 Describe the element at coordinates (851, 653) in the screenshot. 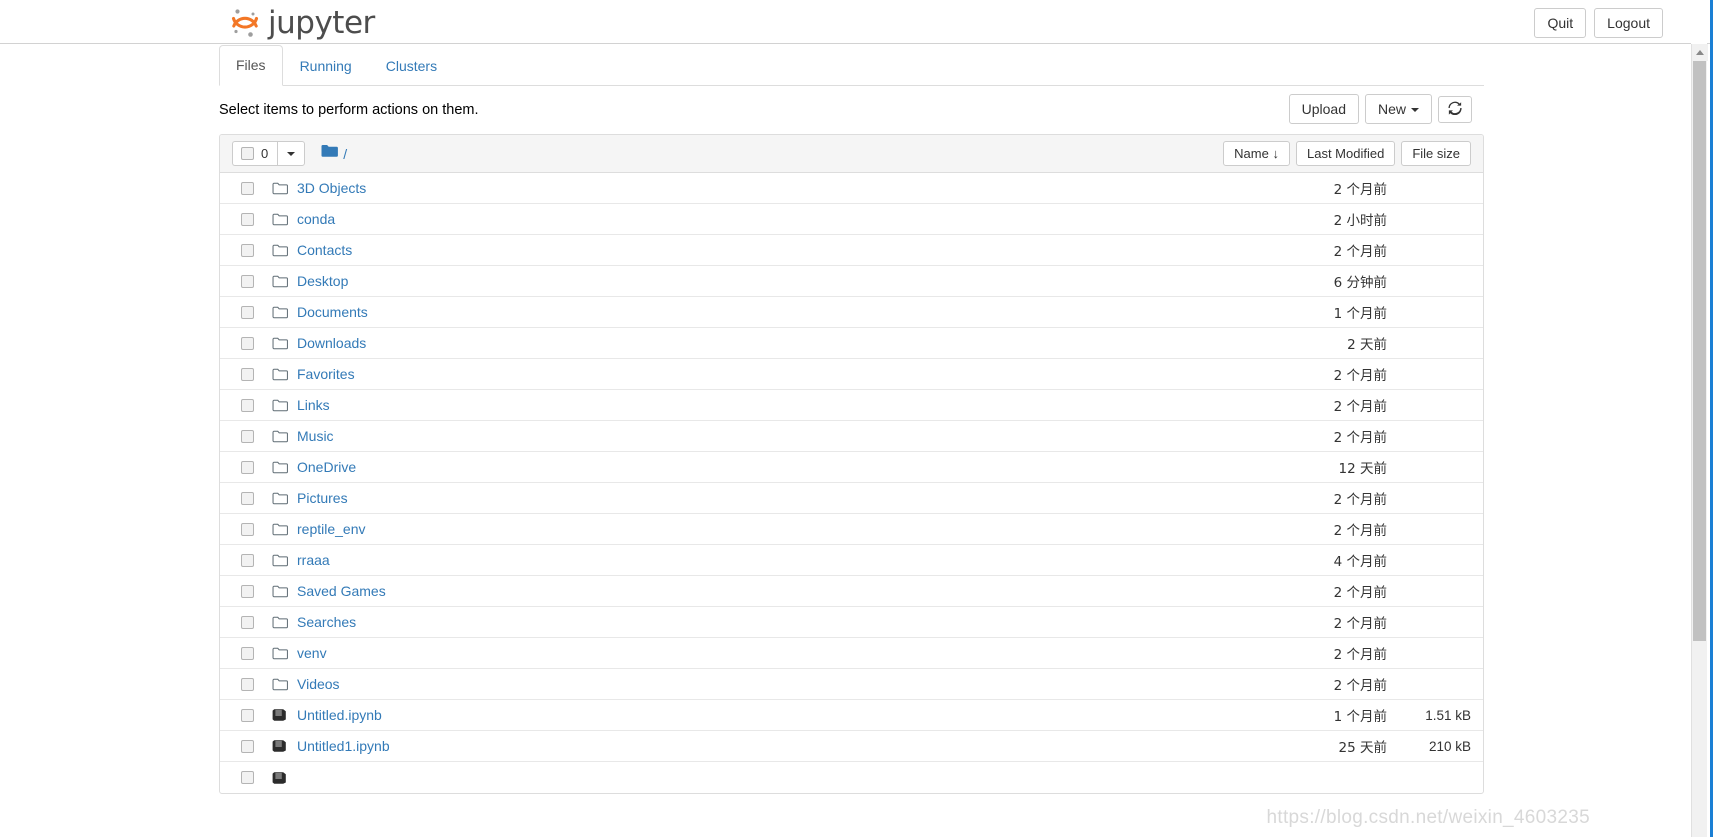

I see `table-row: venv 2 个月前` at that location.